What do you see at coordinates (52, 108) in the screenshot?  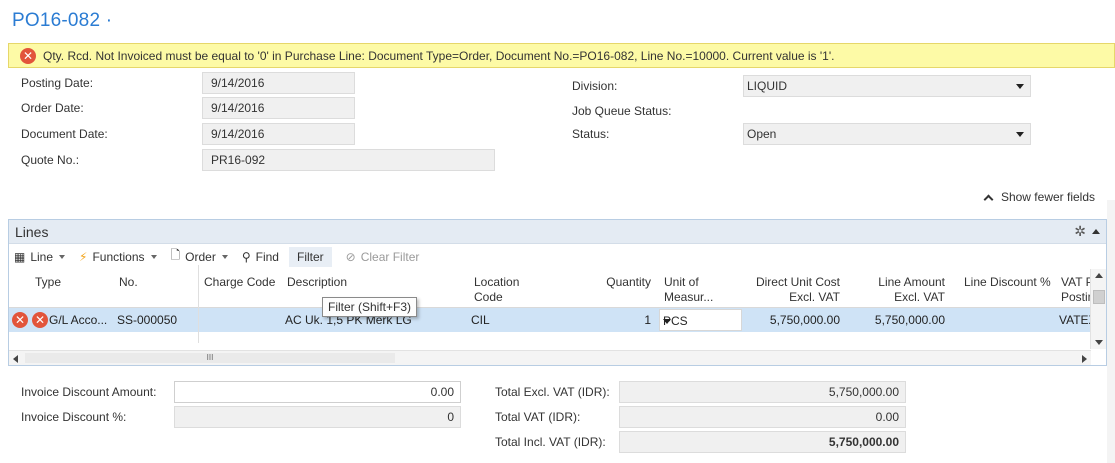 I see `order-date-label: Order Date:` at bounding box center [52, 108].